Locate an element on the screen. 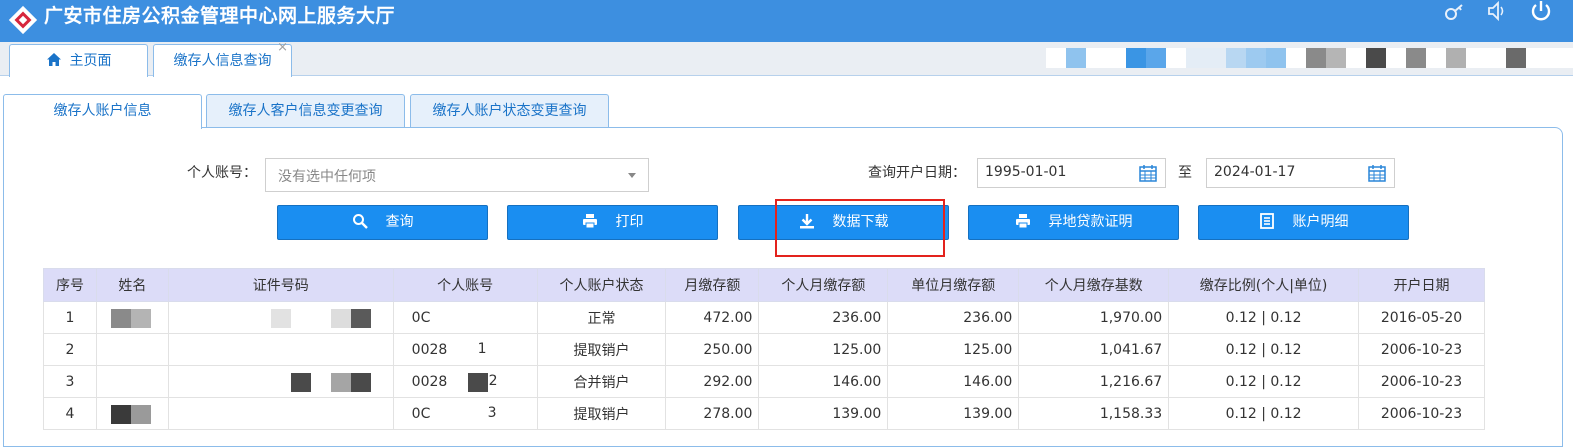 The width and height of the screenshot is (1573, 447). monthly-deposit-cell: 278.00 is located at coordinates (712, 413).